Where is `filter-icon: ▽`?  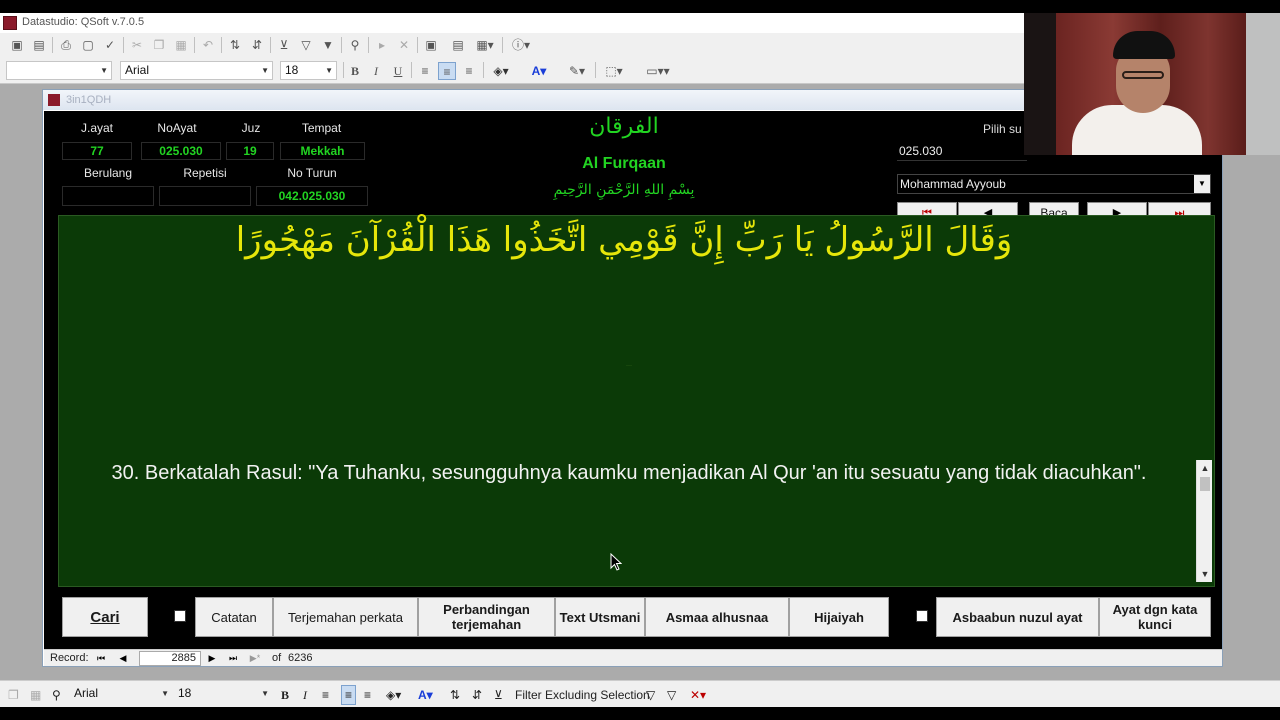
filter-icon: ▽ is located at coordinates (650, 695).